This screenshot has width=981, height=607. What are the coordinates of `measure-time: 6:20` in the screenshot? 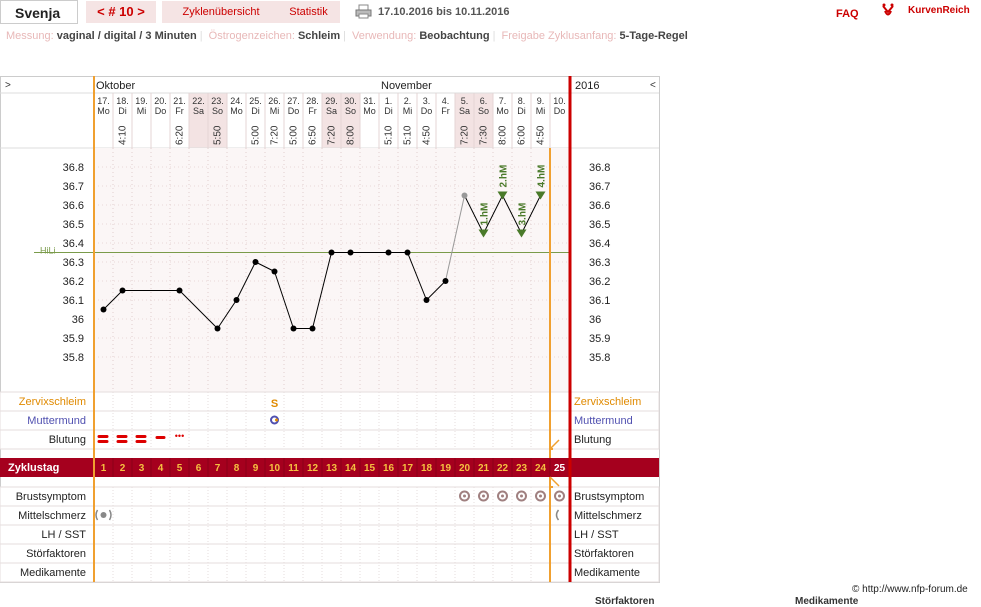 It's located at (180, 135).